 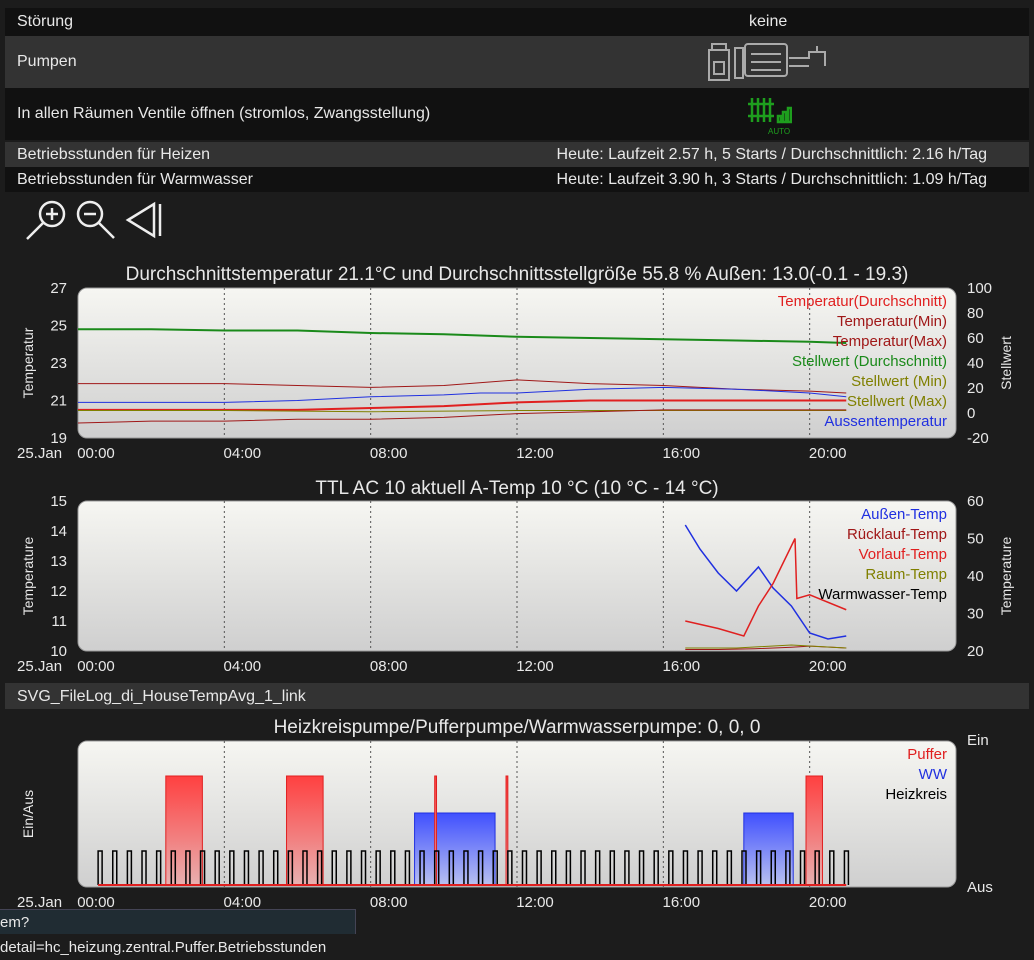 I want to click on y-tick-label: 10, so click(x=58, y=651).